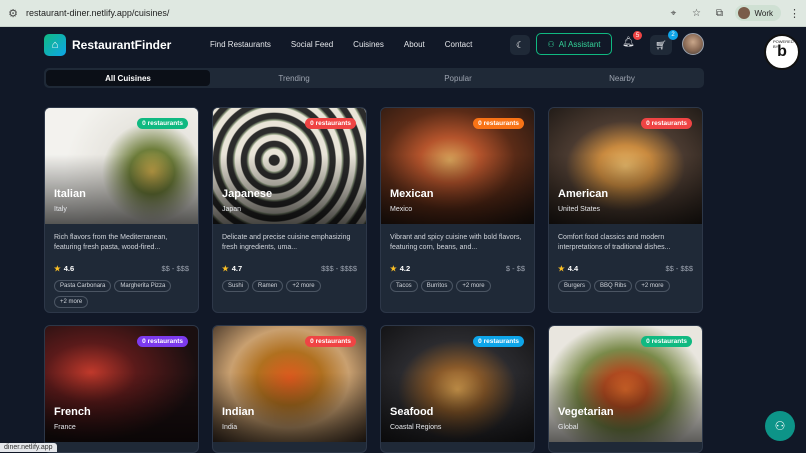 The height and width of the screenshot is (453, 806). Describe the element at coordinates (232, 268) in the screenshot. I see `rating: ★ 4.7` at that location.